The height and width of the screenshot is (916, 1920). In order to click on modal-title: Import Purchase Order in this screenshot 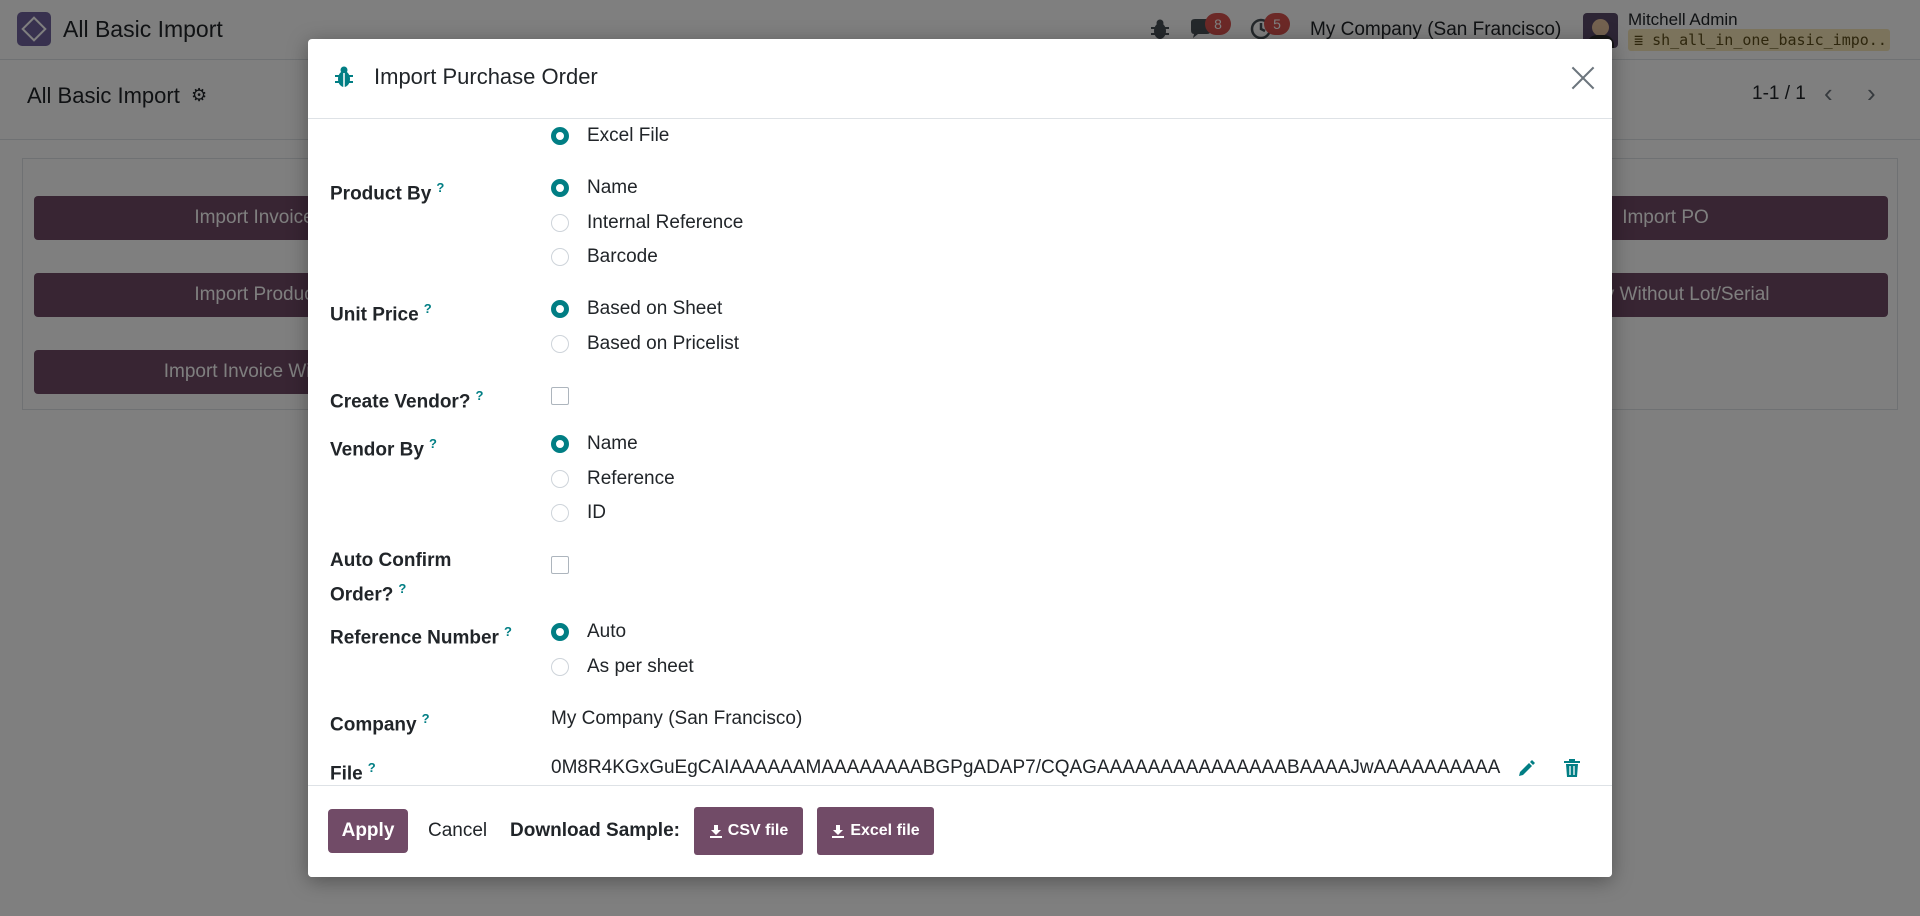, I will do `click(486, 76)`.